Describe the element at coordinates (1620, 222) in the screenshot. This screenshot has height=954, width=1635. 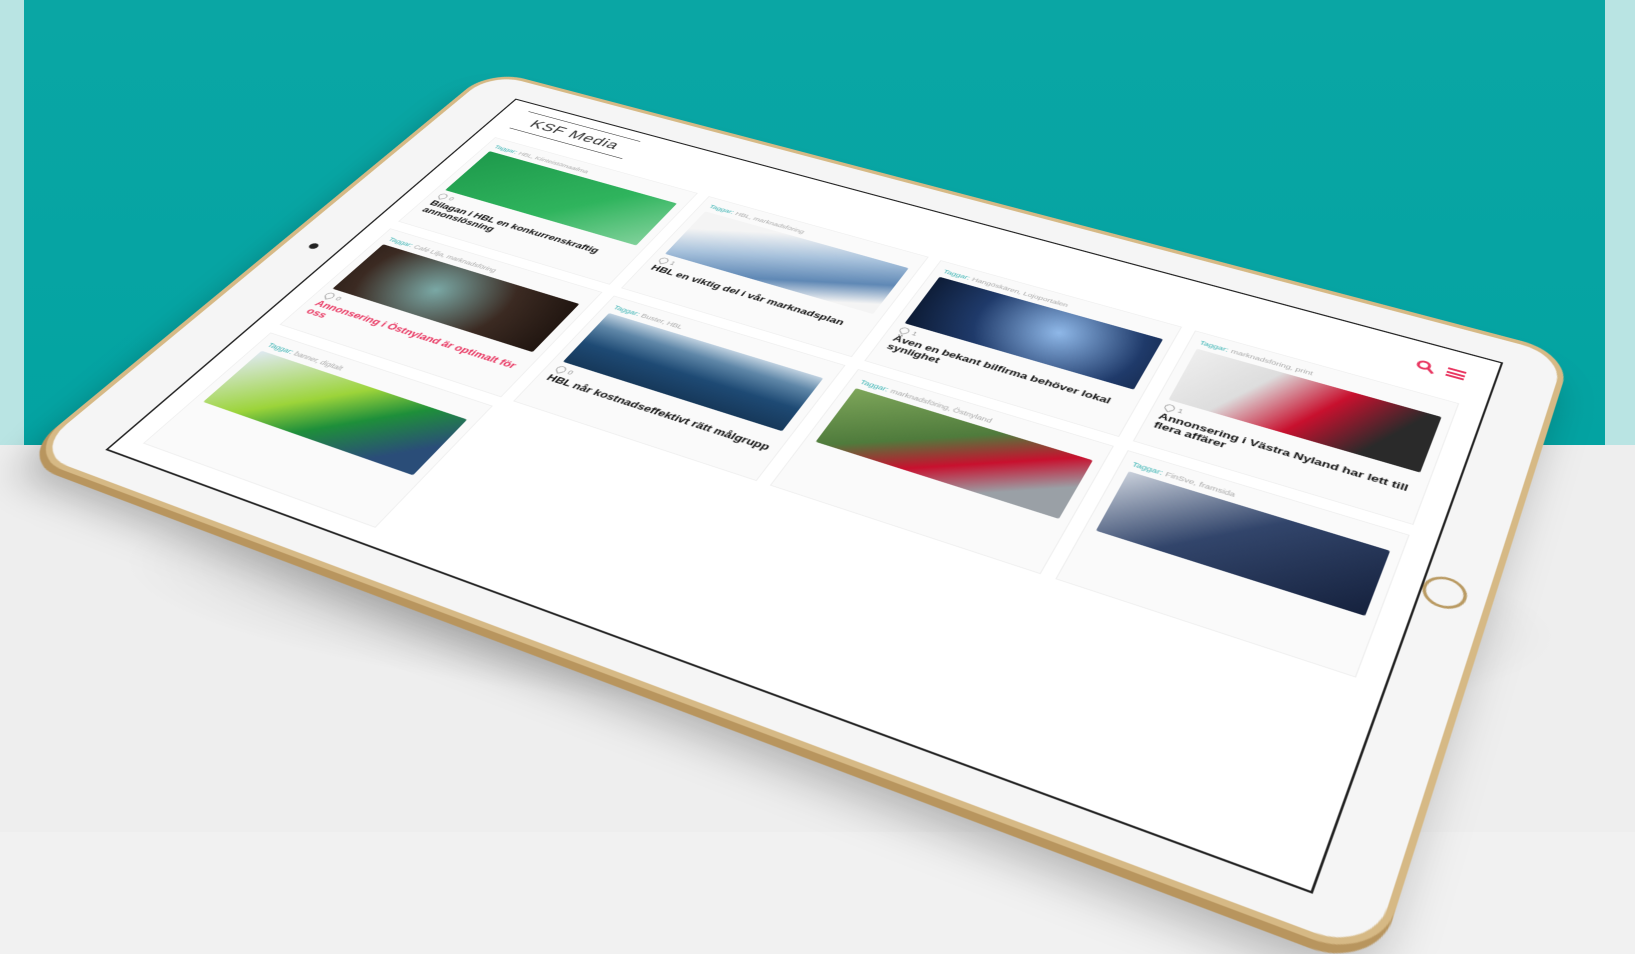
I see `background-strip-right` at that location.